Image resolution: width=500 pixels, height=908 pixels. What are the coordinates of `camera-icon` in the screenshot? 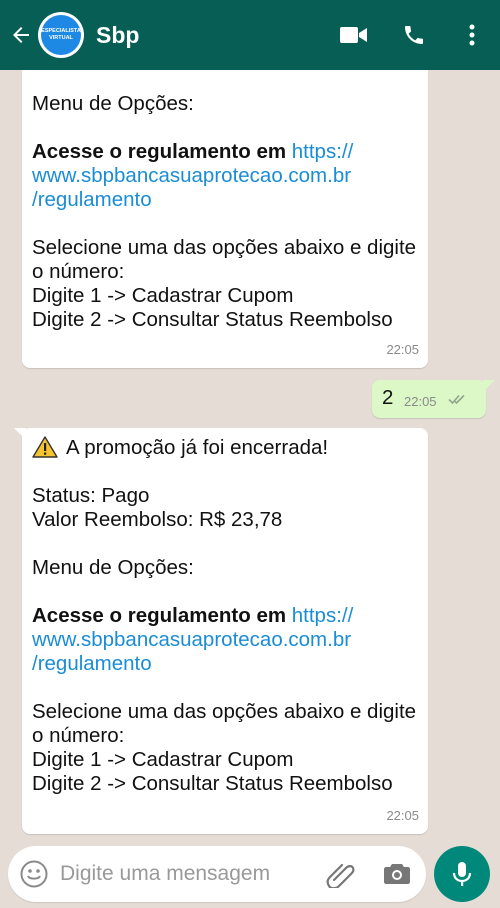 It's located at (397, 873).